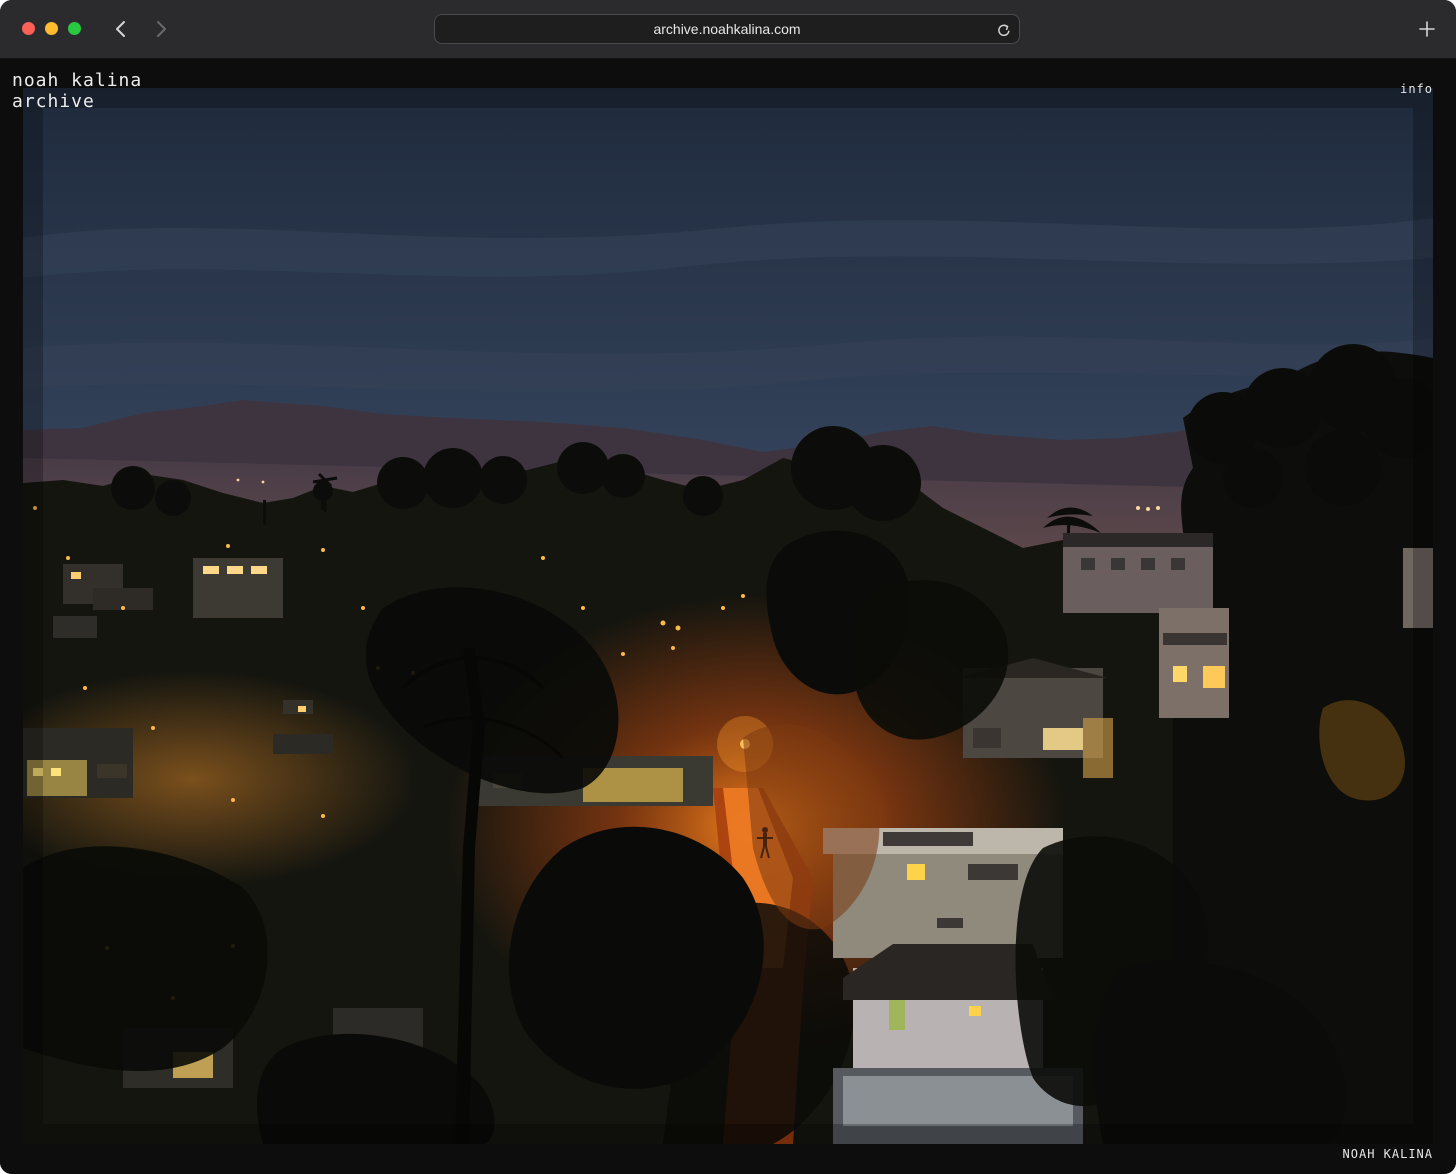  I want to click on new-tab-button, so click(1427, 29).